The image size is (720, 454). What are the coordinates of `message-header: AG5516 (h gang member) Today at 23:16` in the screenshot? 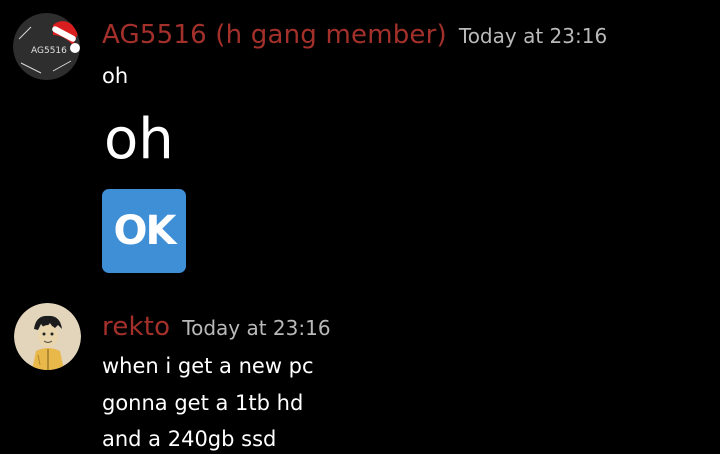 It's located at (354, 35).